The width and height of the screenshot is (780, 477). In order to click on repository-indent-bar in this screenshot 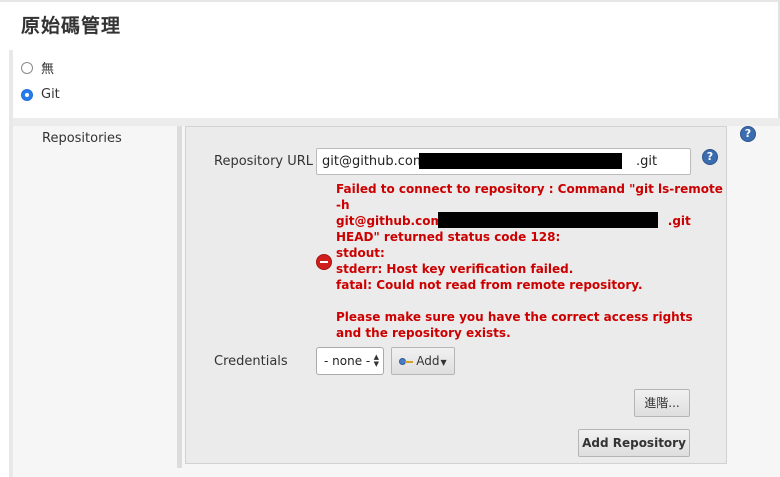, I will do `click(179, 297)`.